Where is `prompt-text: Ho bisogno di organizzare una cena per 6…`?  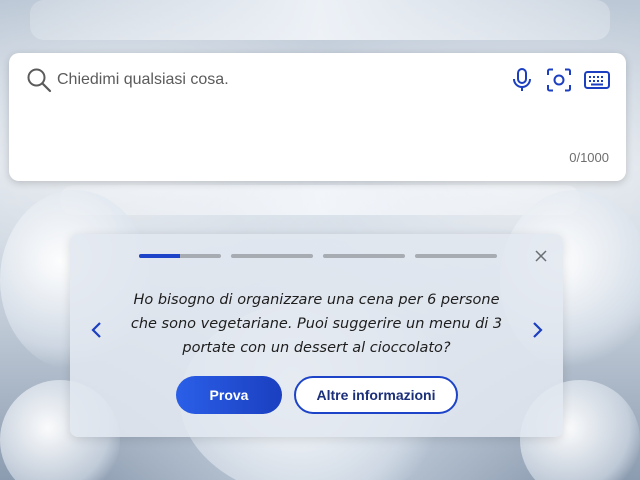
prompt-text: Ho bisogno di organizzare una cena per 6… is located at coordinates (316, 324).